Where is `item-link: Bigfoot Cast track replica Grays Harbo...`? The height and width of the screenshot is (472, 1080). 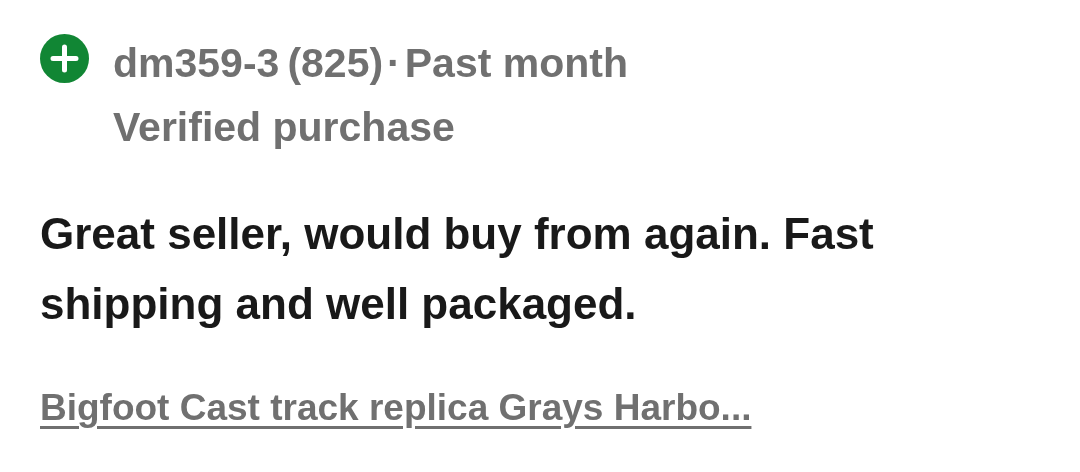 item-link: Bigfoot Cast track replica Grays Harbo... is located at coordinates (396, 407).